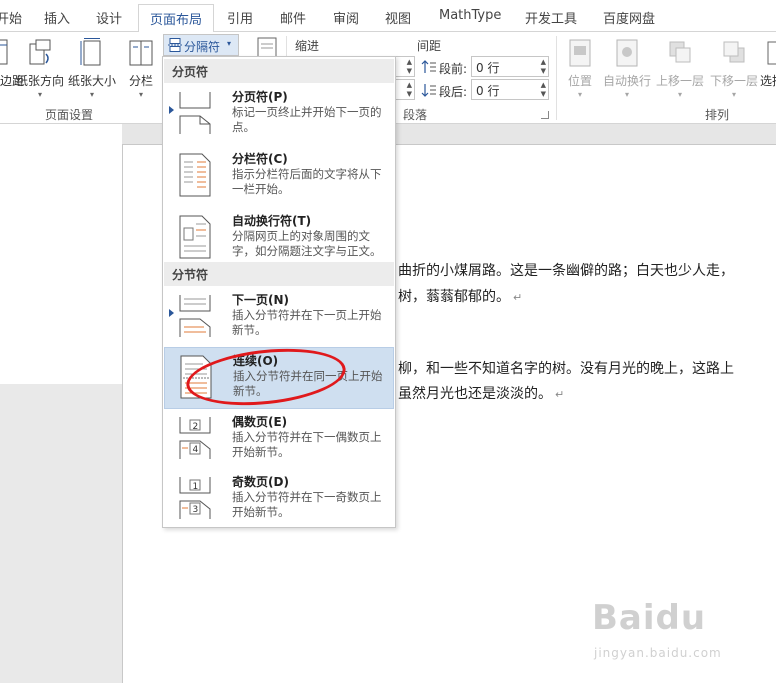  What do you see at coordinates (405, 89) in the screenshot?
I see `indent-right-input: ▲ ▼` at bounding box center [405, 89].